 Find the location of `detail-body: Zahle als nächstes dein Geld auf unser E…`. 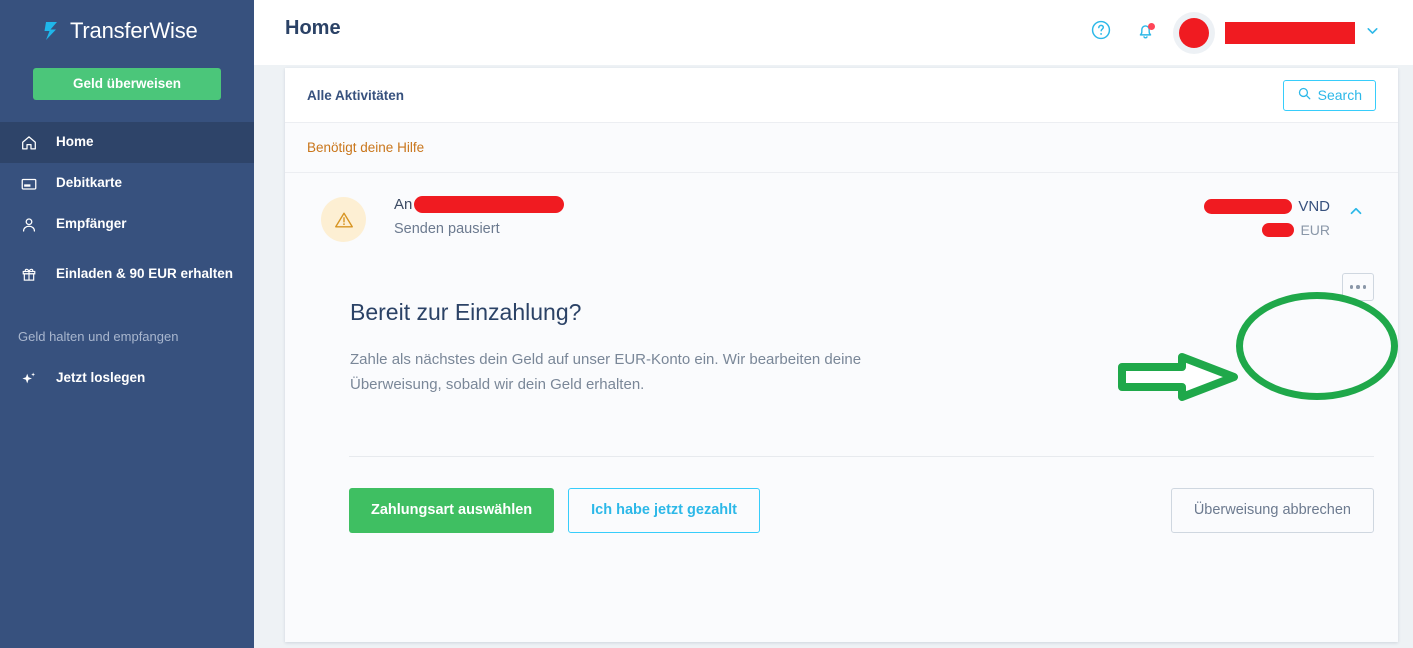

detail-body: Zahle als nächstes dein Geld auf unser E… is located at coordinates (606, 372).